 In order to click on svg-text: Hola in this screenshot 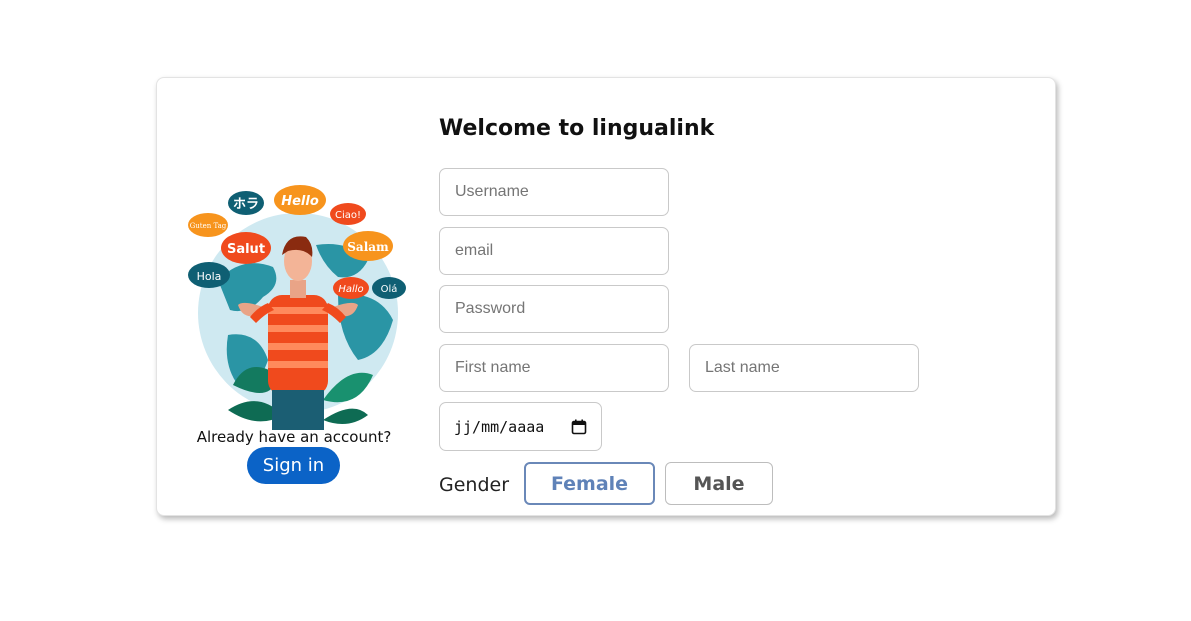, I will do `click(209, 276)`.